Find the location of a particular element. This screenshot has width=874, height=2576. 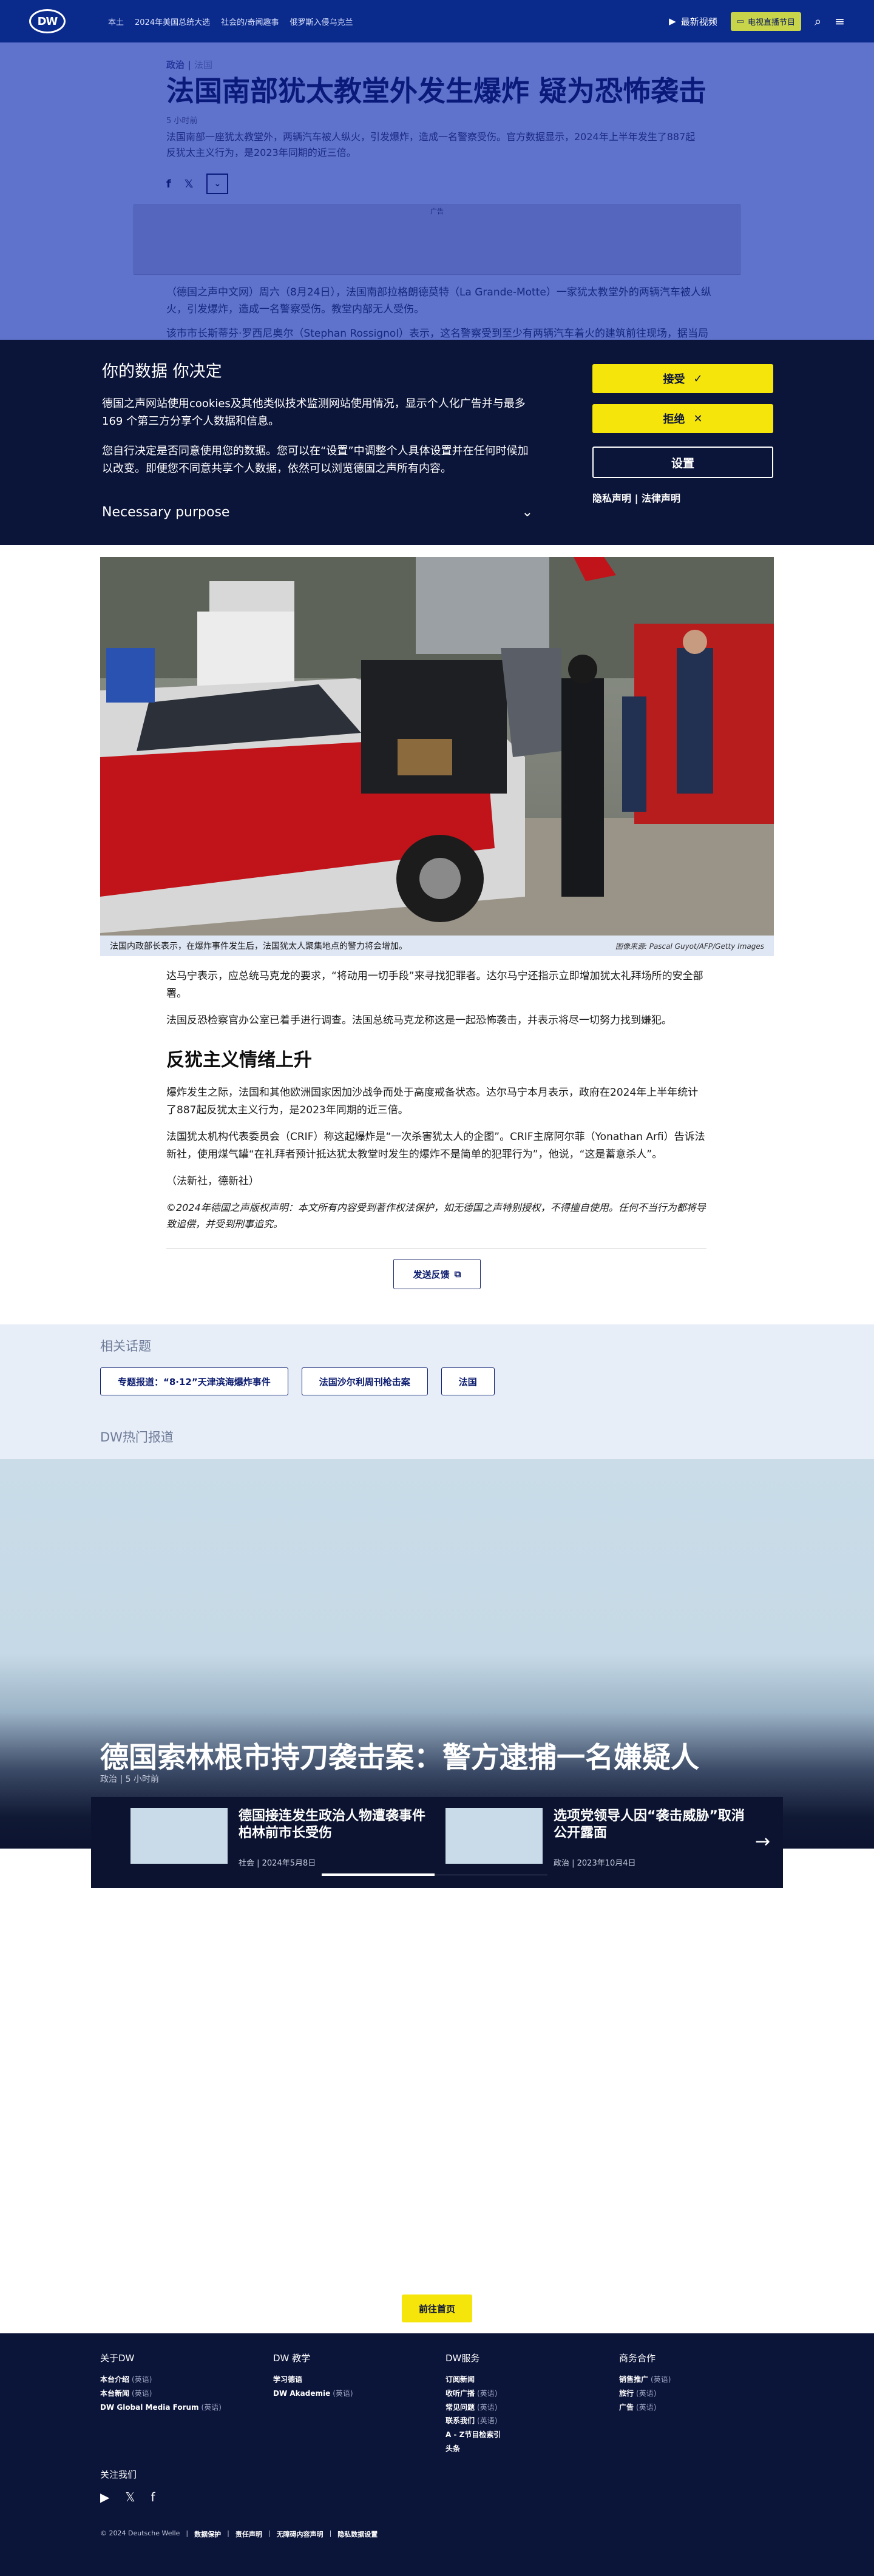

latest-videos-link: ▶ 最新视频 is located at coordinates (693, 21).